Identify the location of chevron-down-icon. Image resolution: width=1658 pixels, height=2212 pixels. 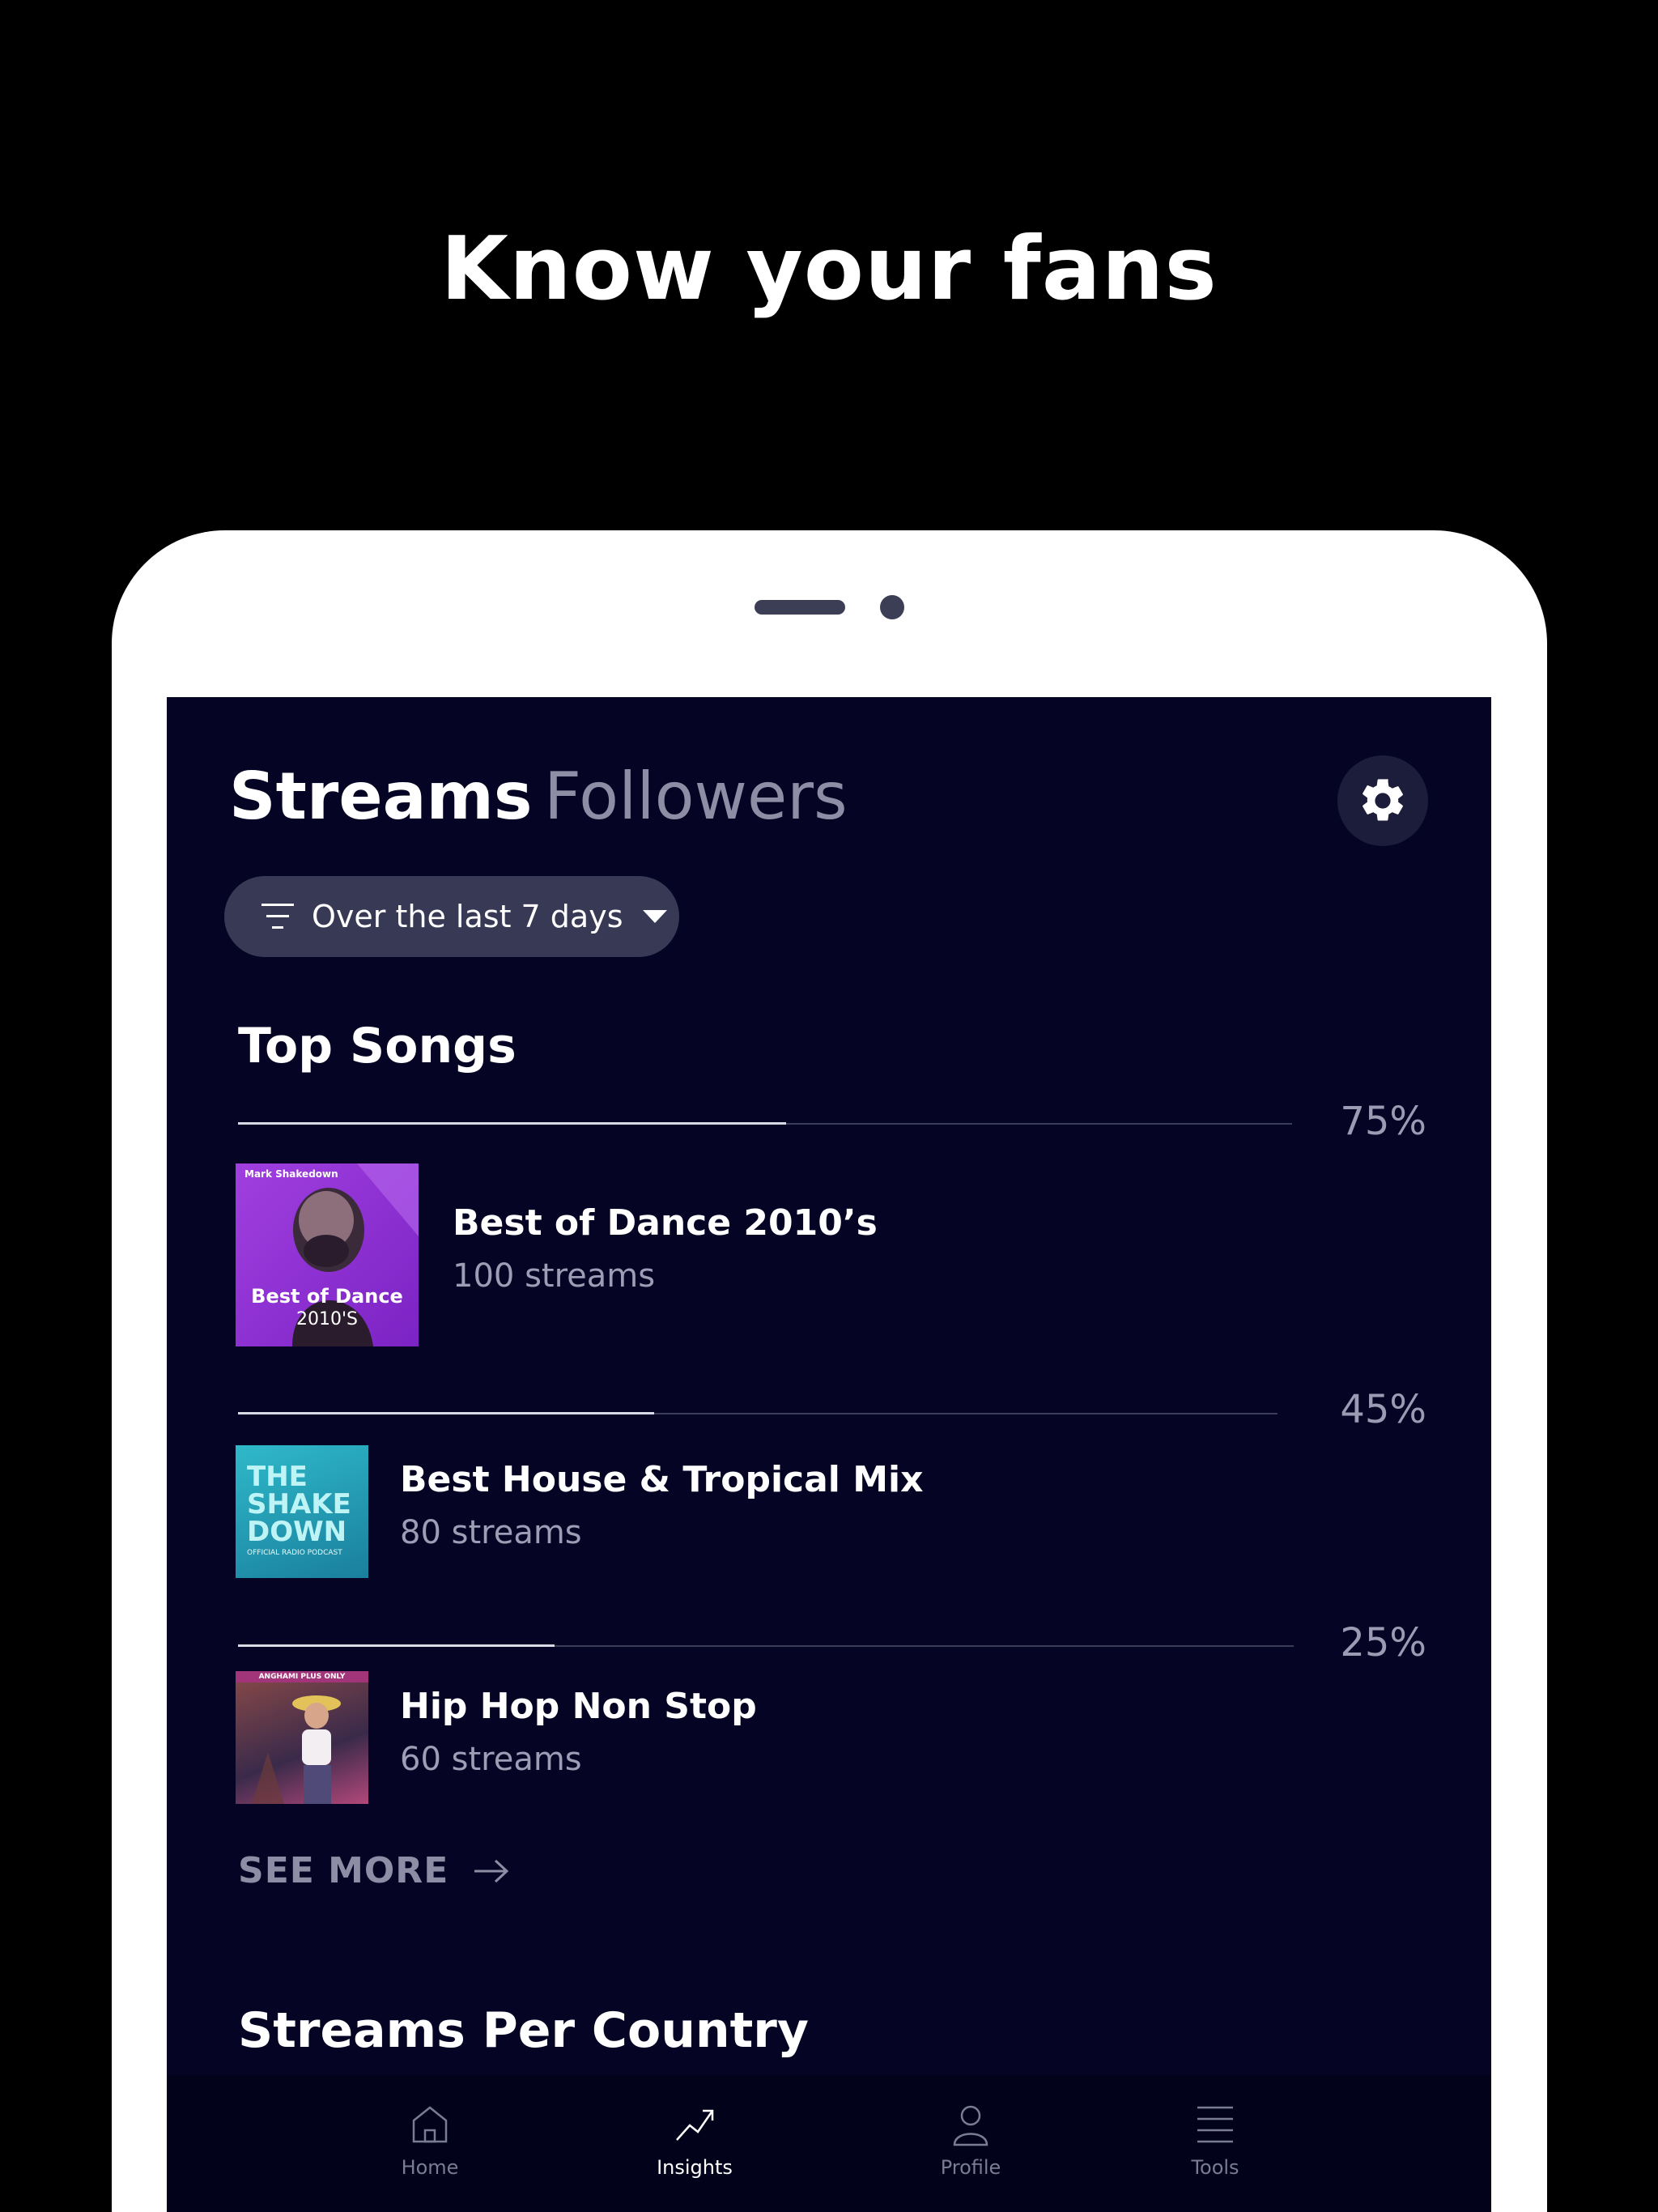
(654, 917).